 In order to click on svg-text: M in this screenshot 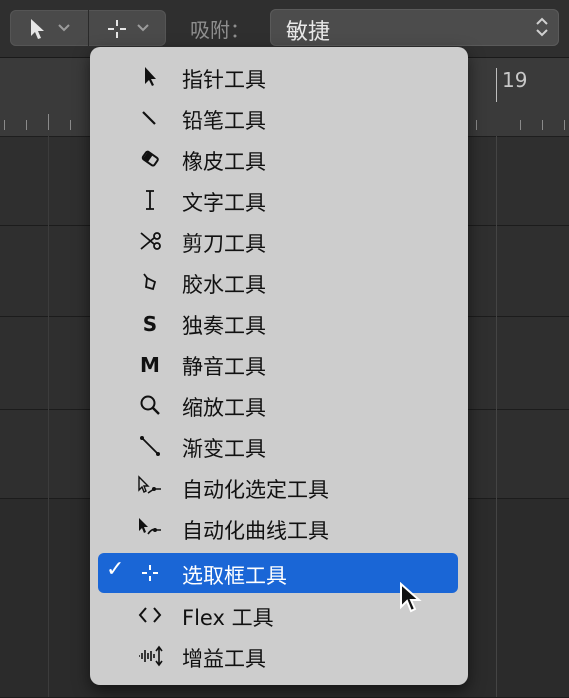, I will do `click(150, 365)`.